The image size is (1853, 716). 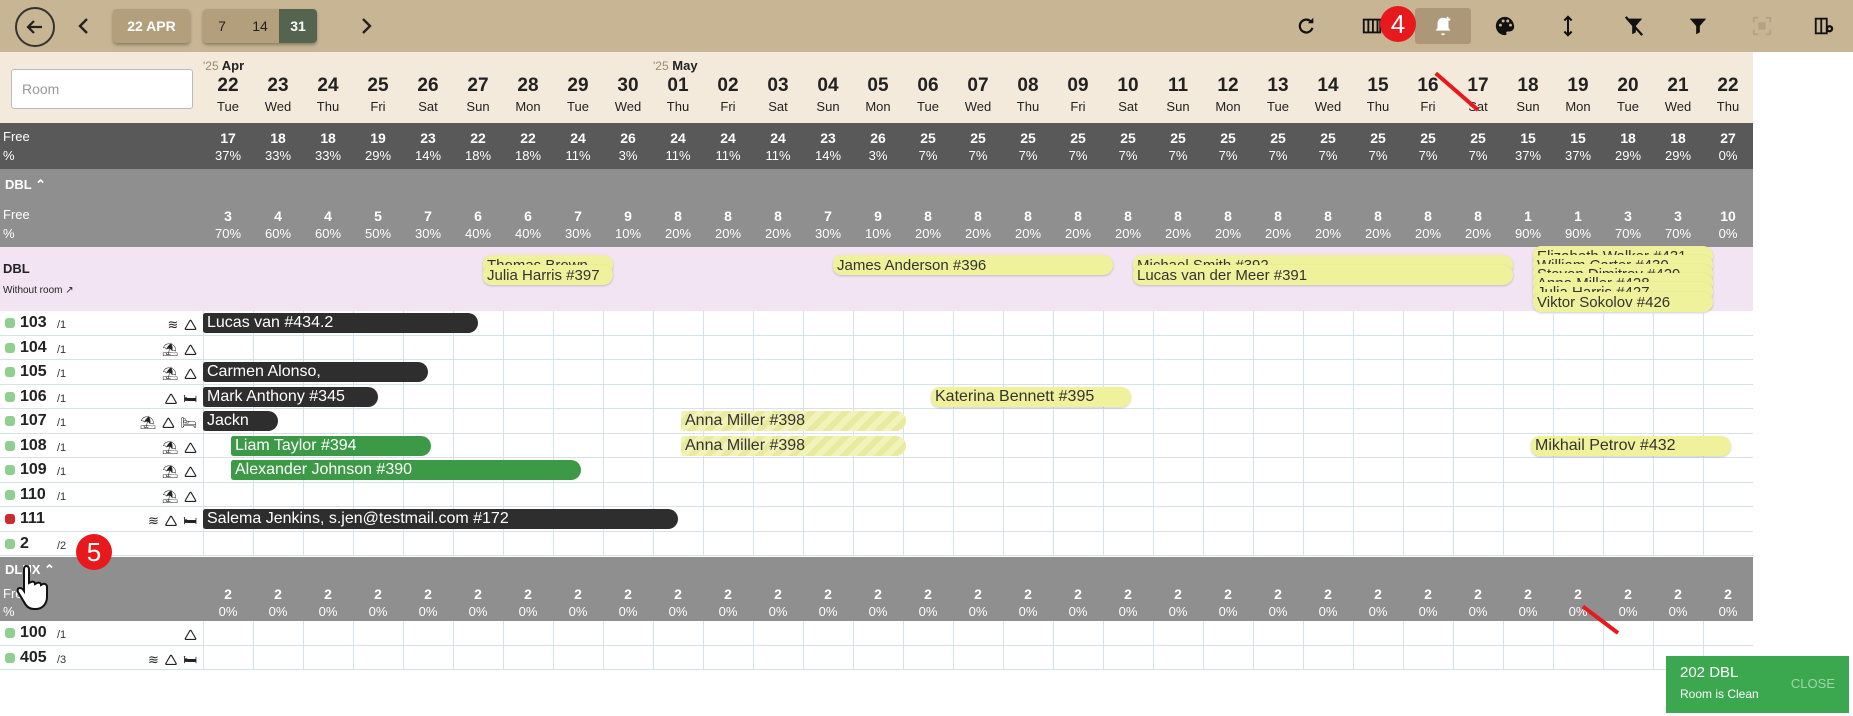 I want to click on back-button, so click(x=35, y=27).